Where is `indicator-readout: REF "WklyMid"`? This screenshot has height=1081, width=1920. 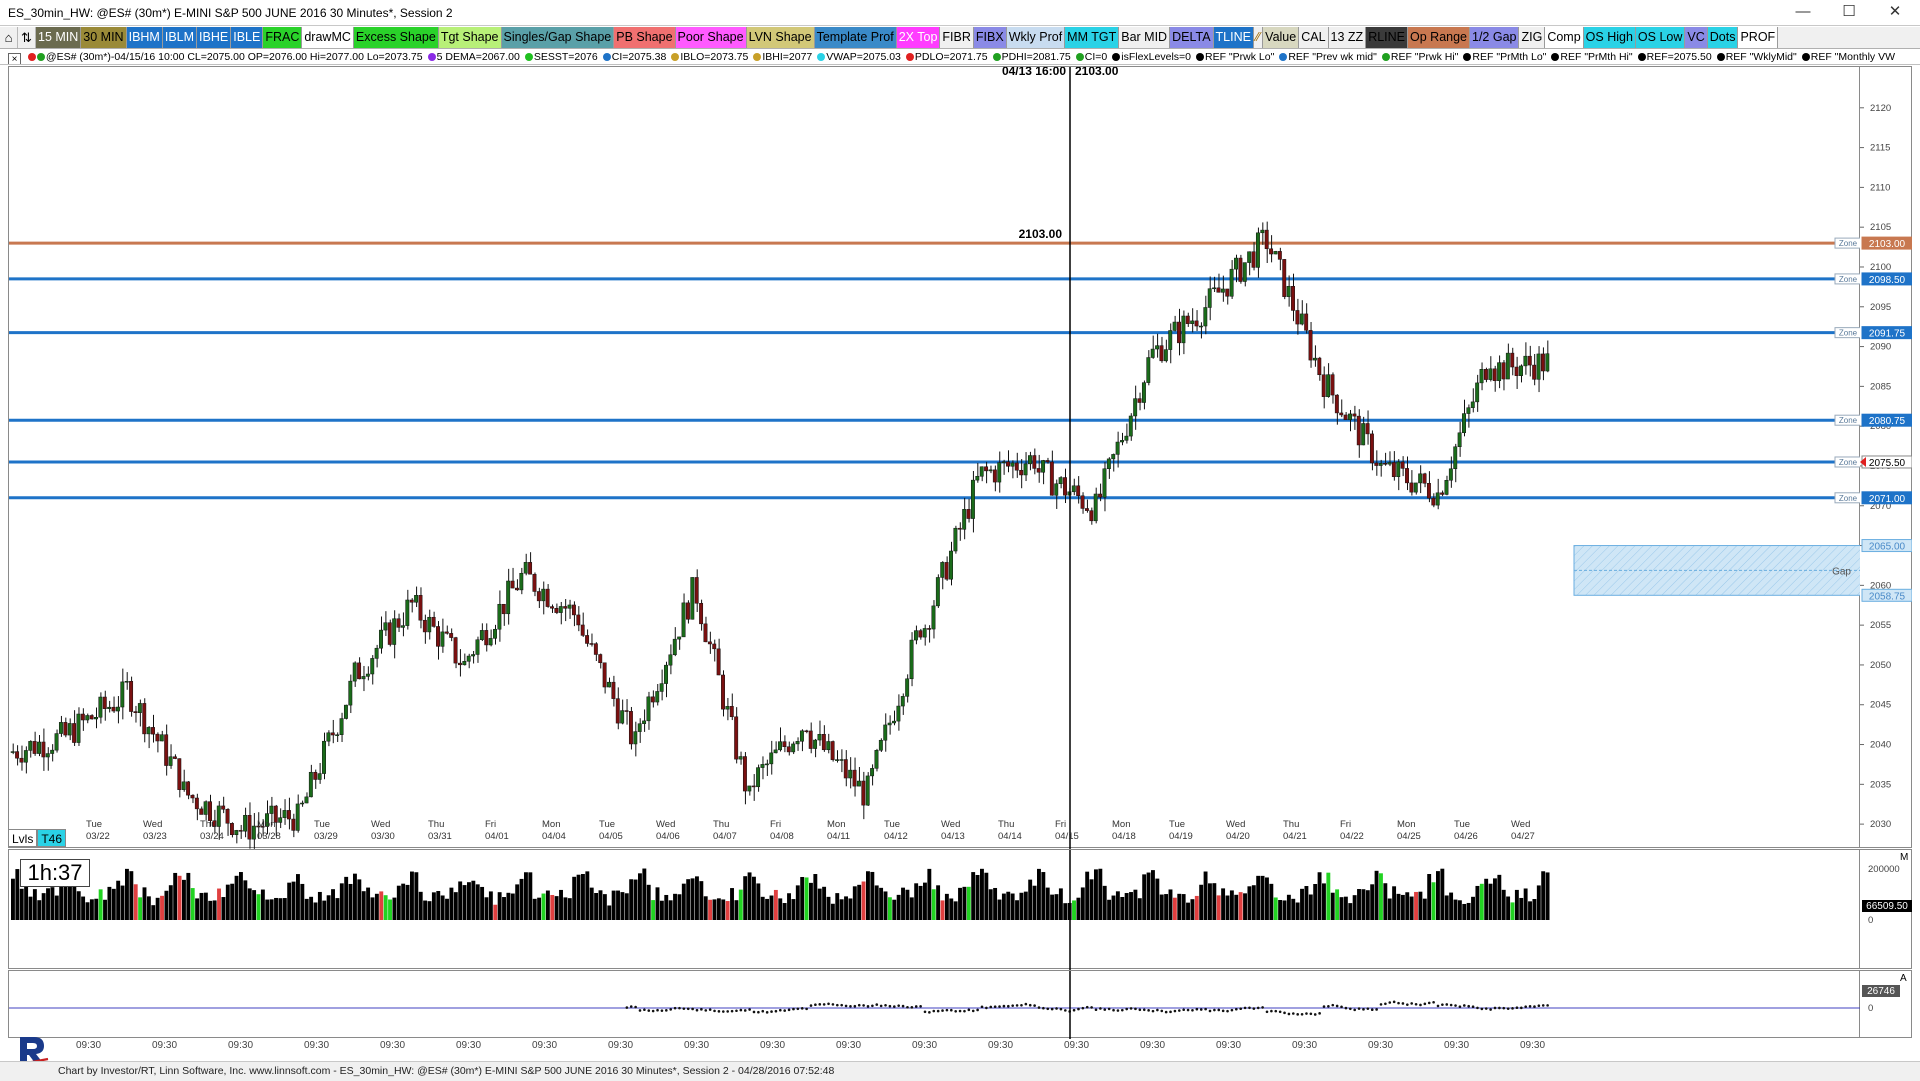 indicator-readout: REF "WklyMid" is located at coordinates (1756, 57).